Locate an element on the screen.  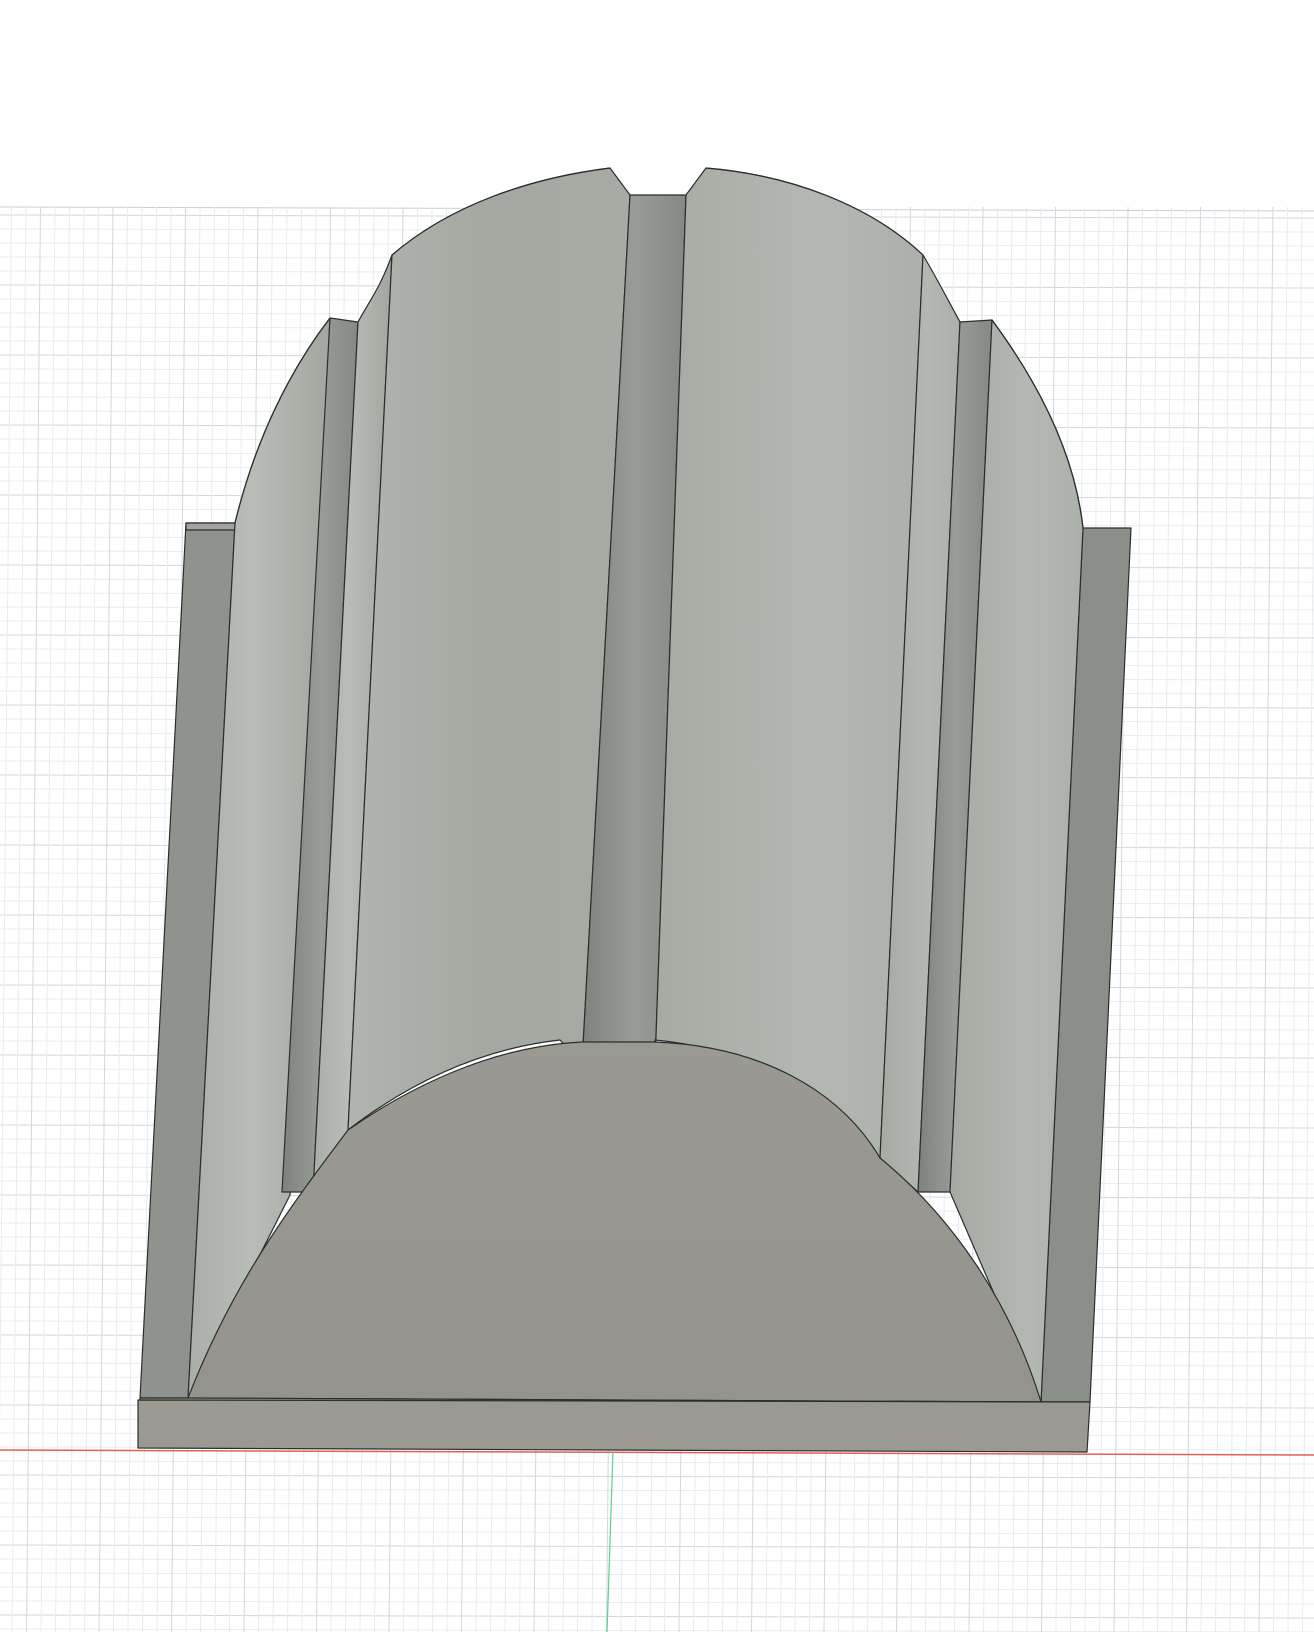
base-slab-front is located at coordinates (614, 1426).